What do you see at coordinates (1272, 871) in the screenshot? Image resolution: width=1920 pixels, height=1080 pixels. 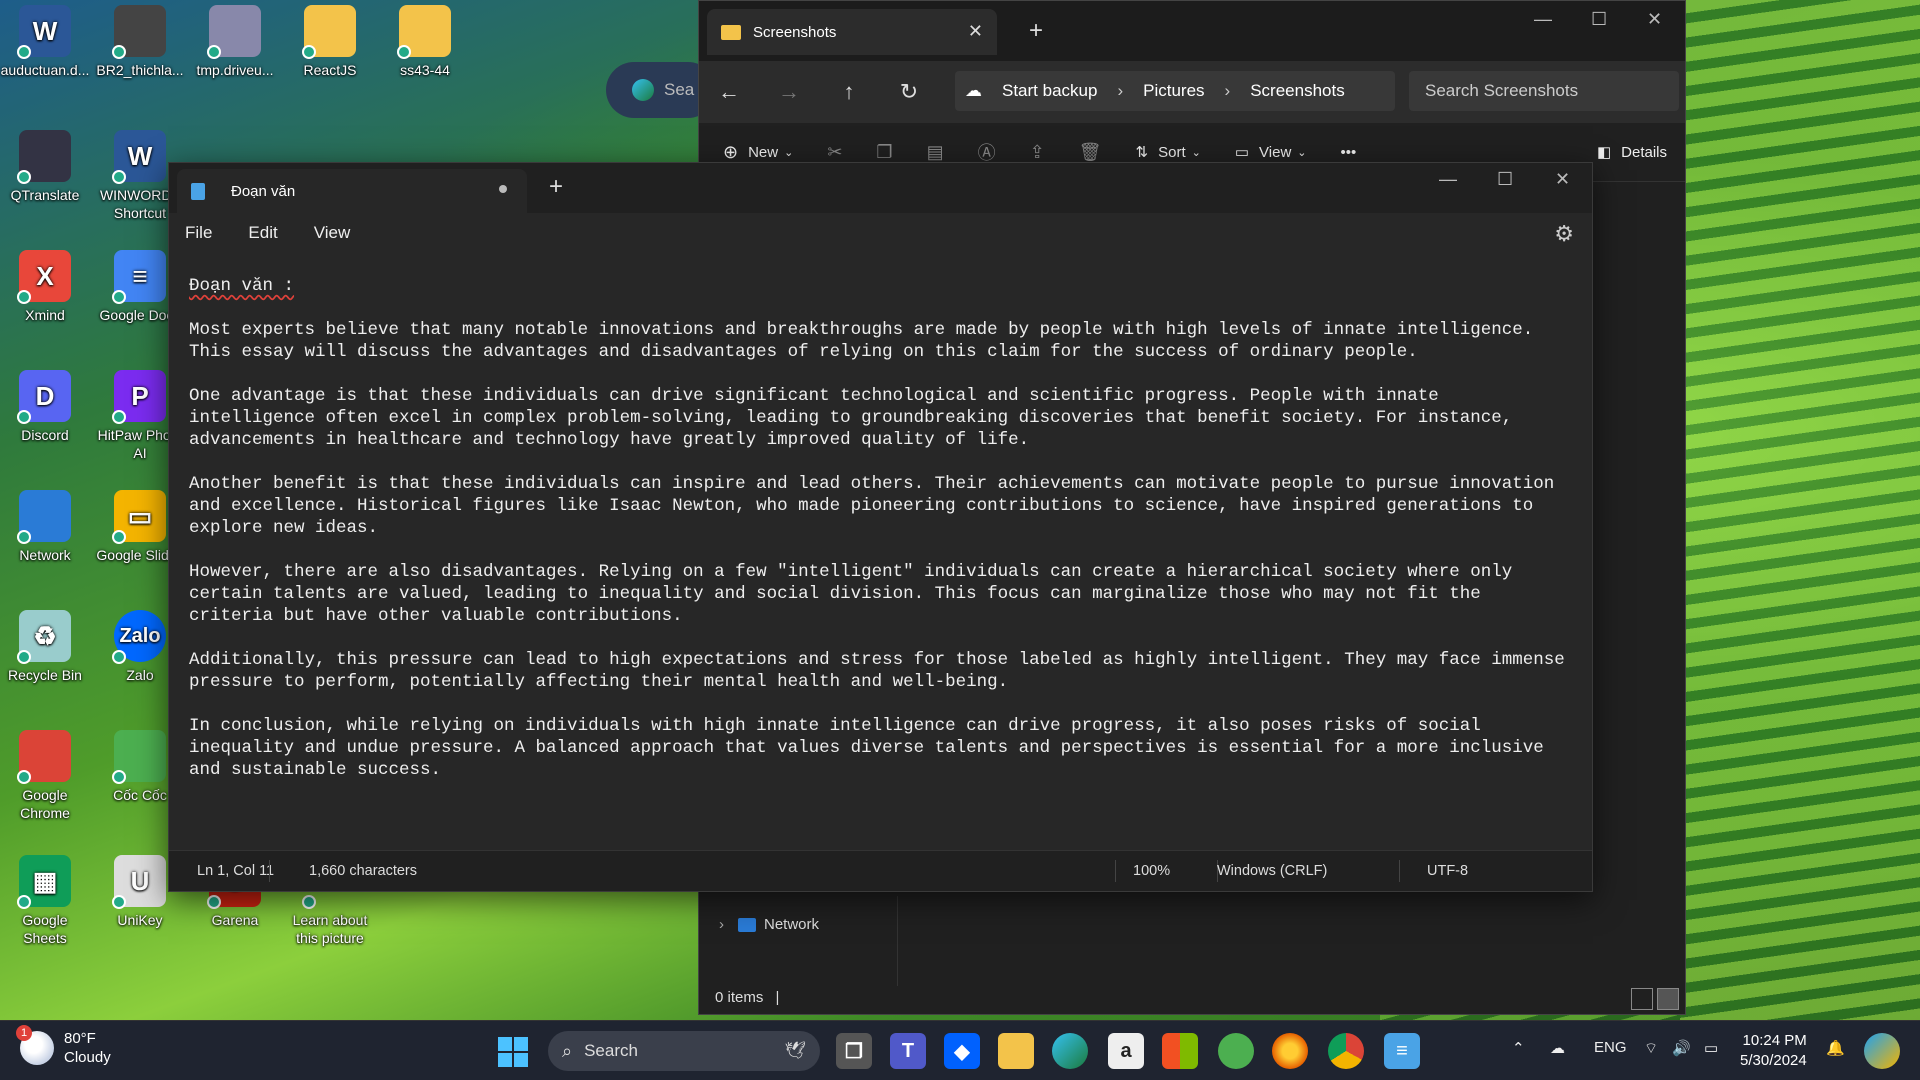 I see `line-ending: Windows (CRLF)` at bounding box center [1272, 871].